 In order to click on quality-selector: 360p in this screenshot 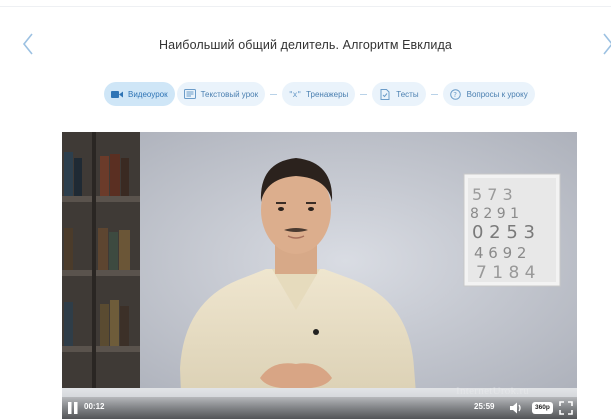, I will do `click(542, 408)`.